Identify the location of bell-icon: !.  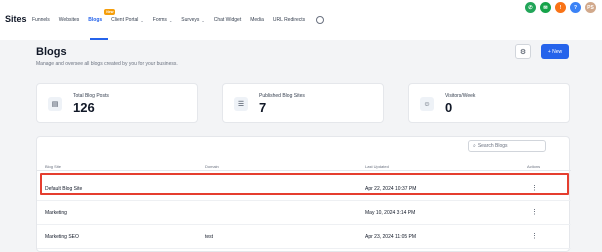
(560, 7).